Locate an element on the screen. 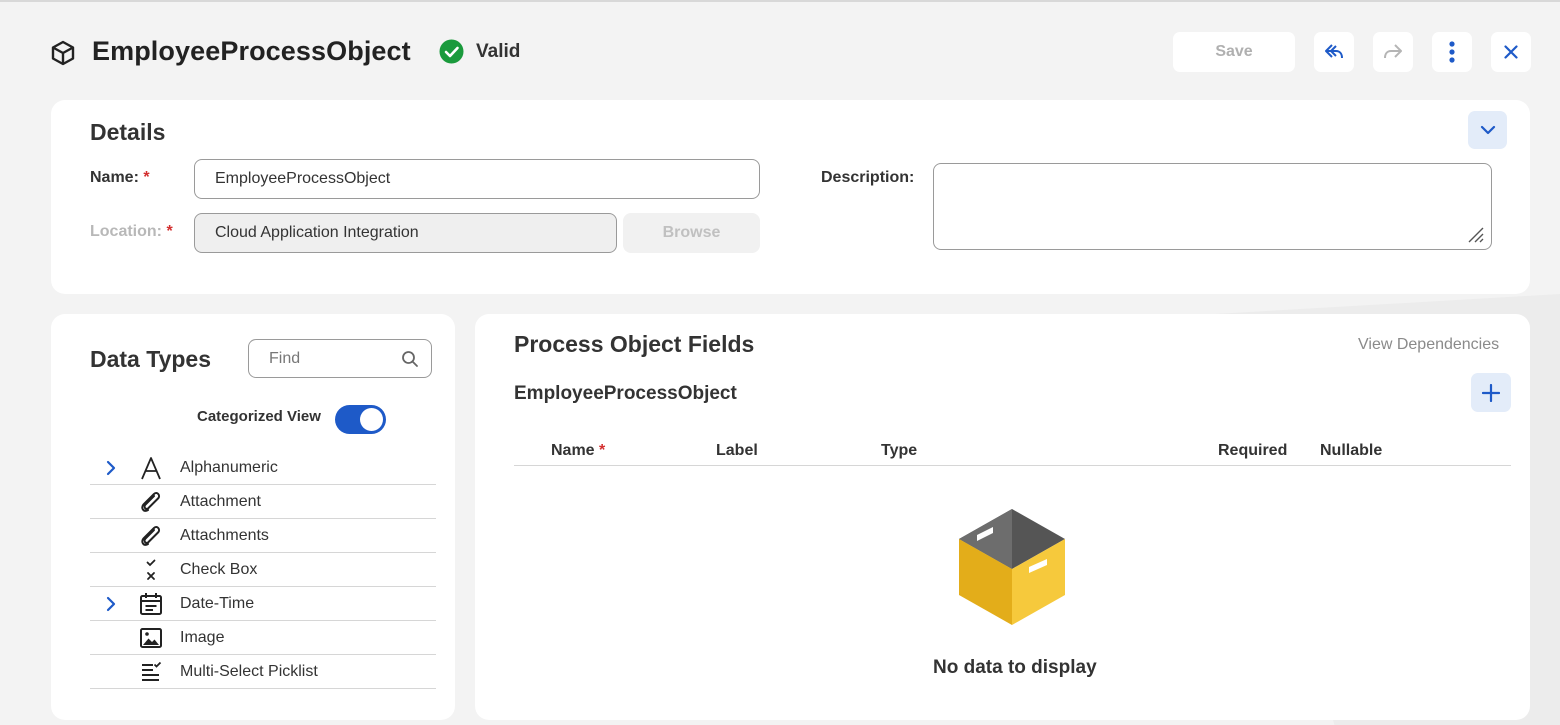 Image resolution: width=1560 pixels, height=725 pixels. browse-button: Browse is located at coordinates (691, 233).